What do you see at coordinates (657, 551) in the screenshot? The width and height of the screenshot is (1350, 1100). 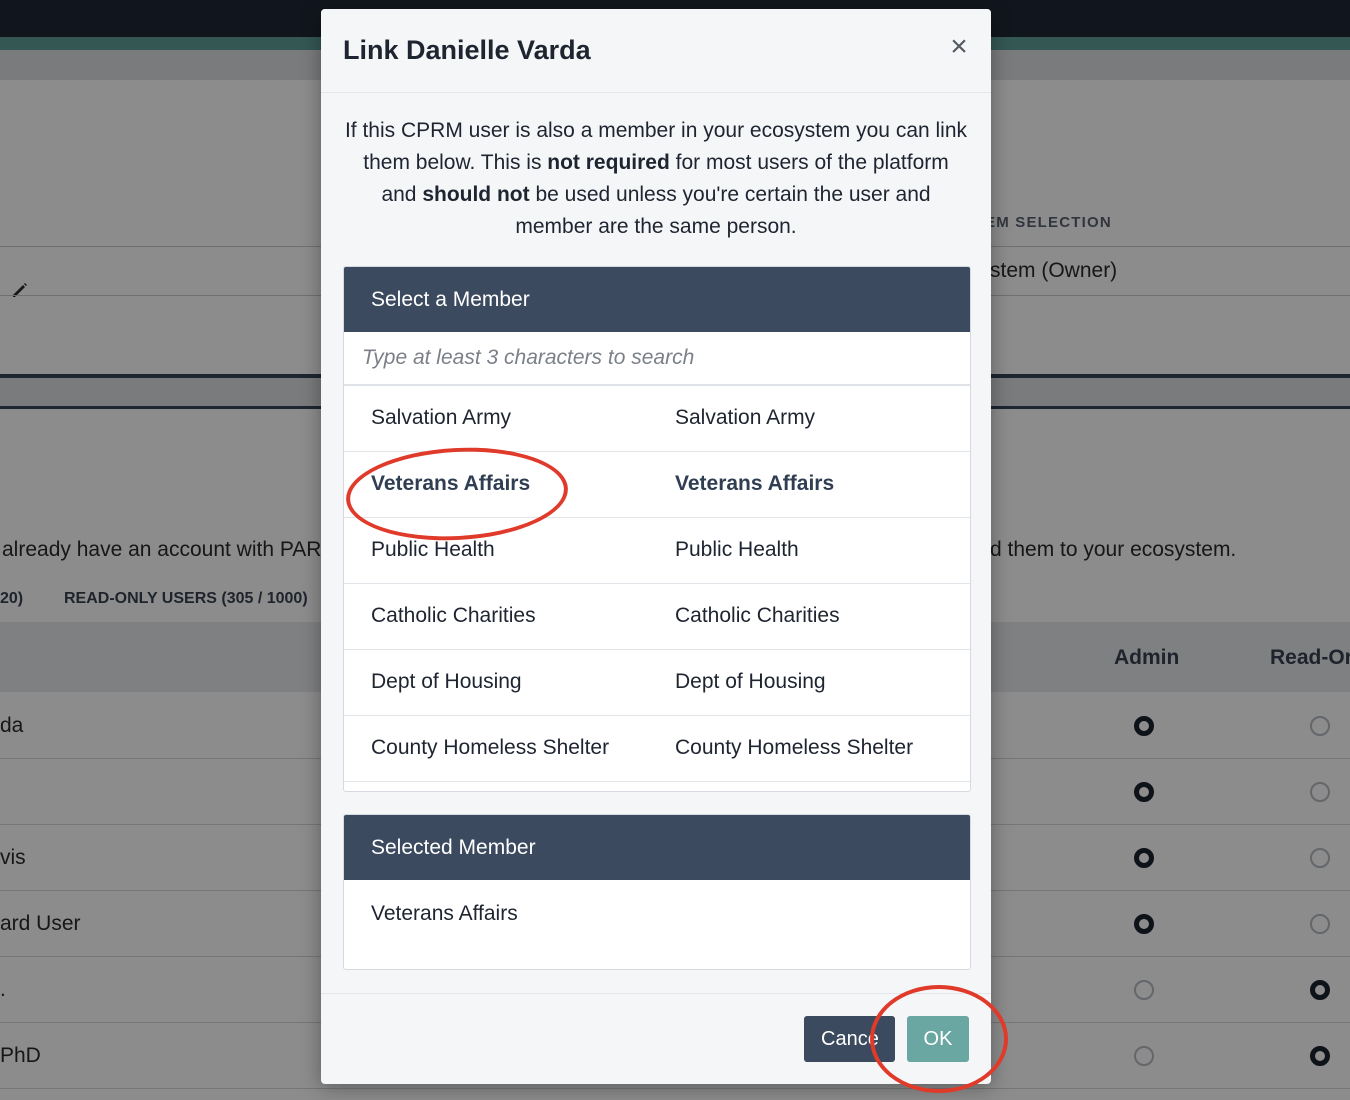 I see `list-item: Public Health Public Health` at bounding box center [657, 551].